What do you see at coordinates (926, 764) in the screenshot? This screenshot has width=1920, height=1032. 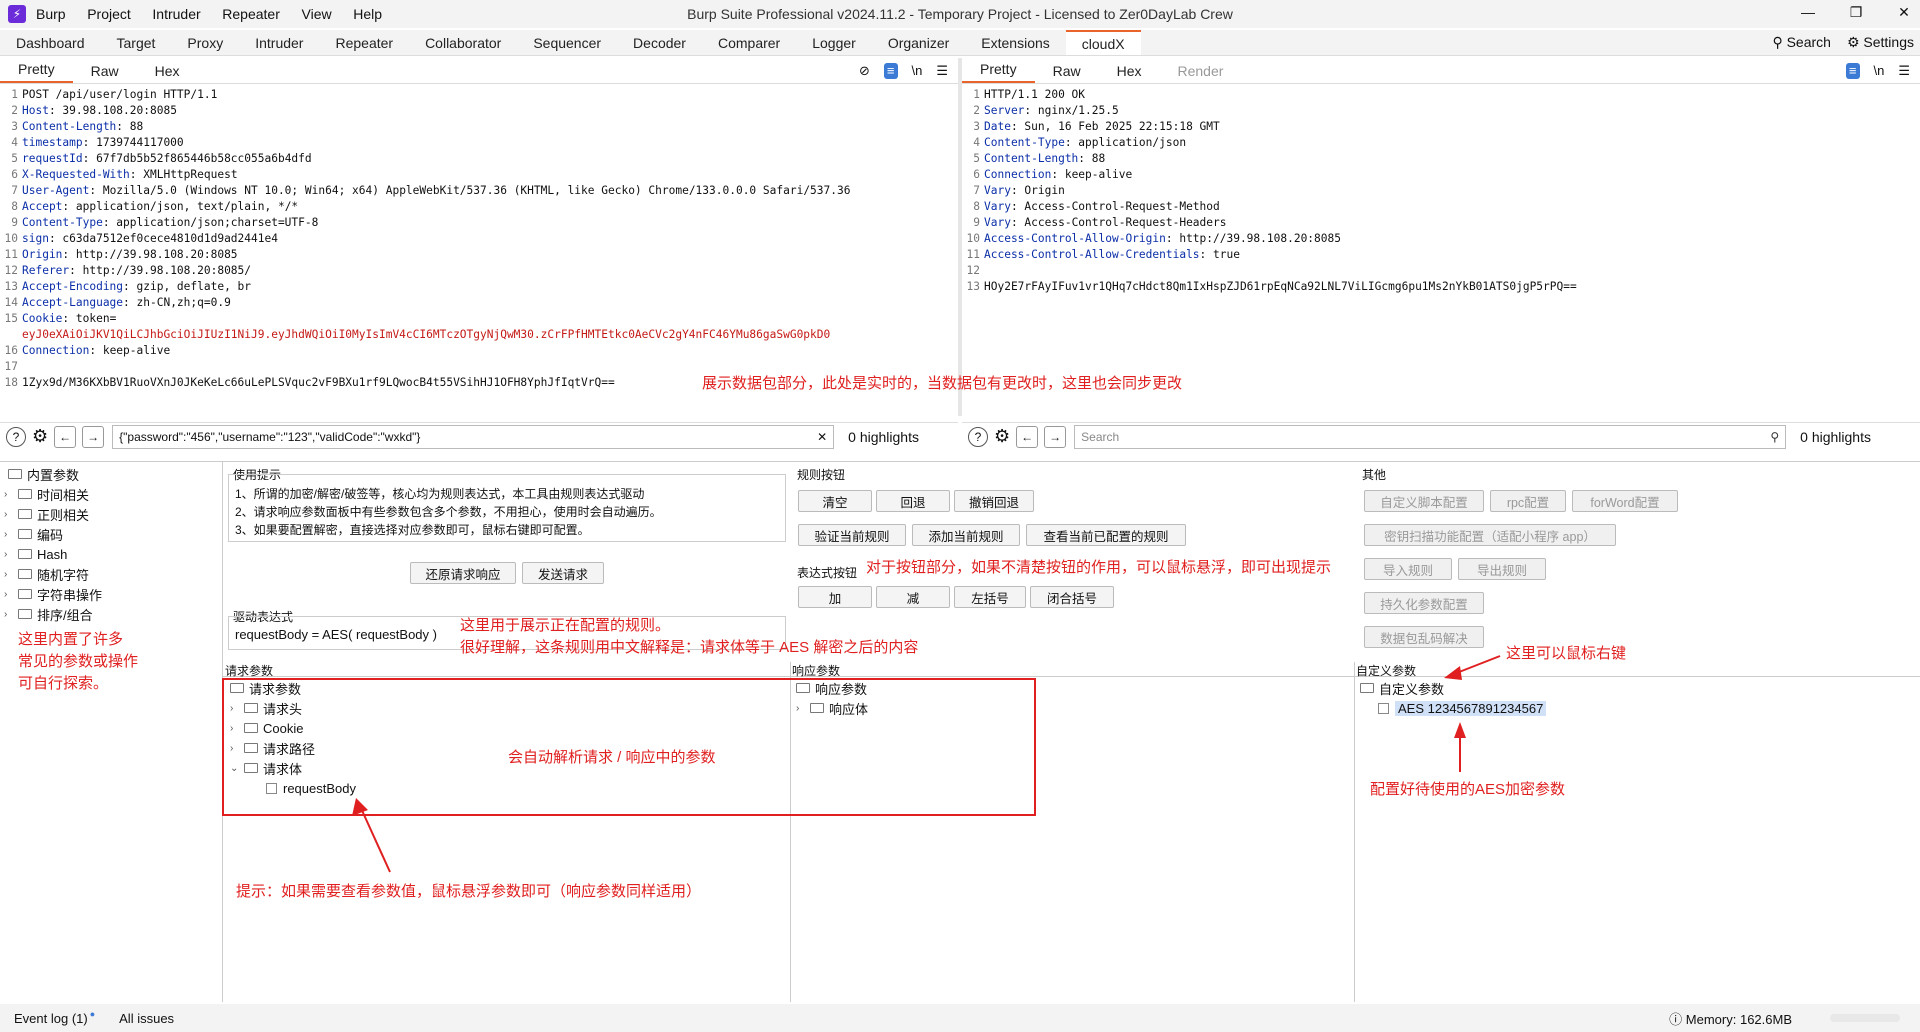 I see `annotation-arrows` at bounding box center [926, 764].